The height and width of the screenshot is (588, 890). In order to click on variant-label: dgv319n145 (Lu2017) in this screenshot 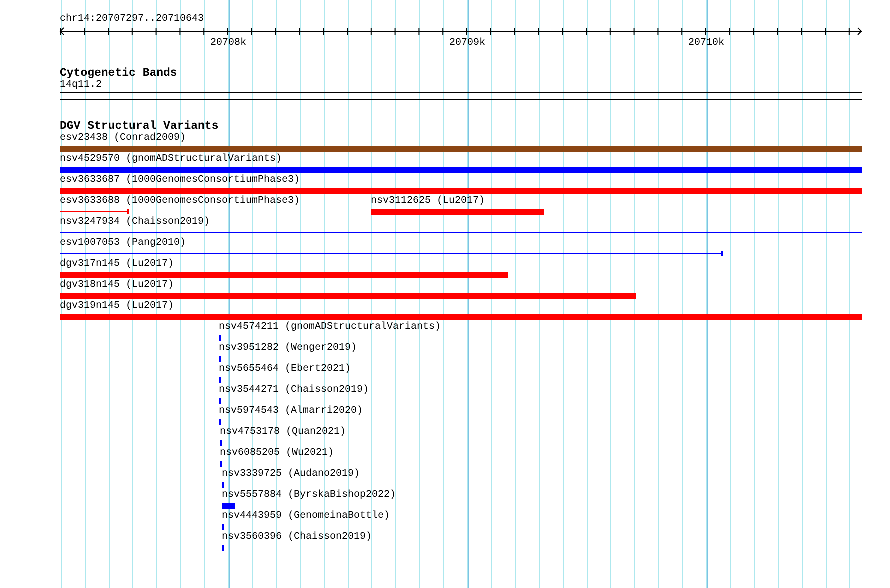, I will do `click(117, 307)`.